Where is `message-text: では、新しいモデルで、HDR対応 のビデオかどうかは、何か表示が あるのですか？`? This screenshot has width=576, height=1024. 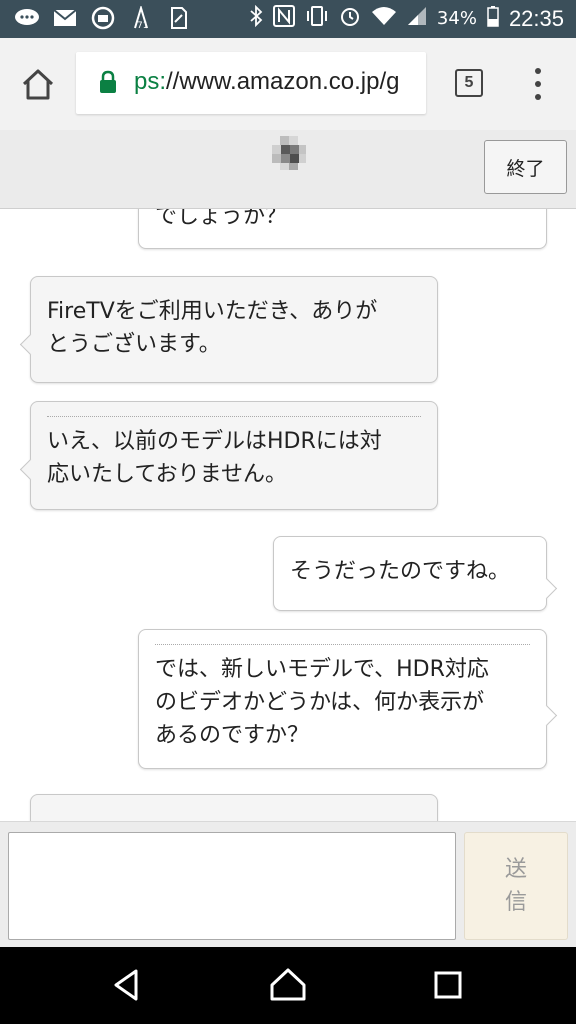 message-text: では、新しいモデルで、HDR対応 のビデオかどうかは、何か表示が あるのですか？ is located at coordinates (322, 702).